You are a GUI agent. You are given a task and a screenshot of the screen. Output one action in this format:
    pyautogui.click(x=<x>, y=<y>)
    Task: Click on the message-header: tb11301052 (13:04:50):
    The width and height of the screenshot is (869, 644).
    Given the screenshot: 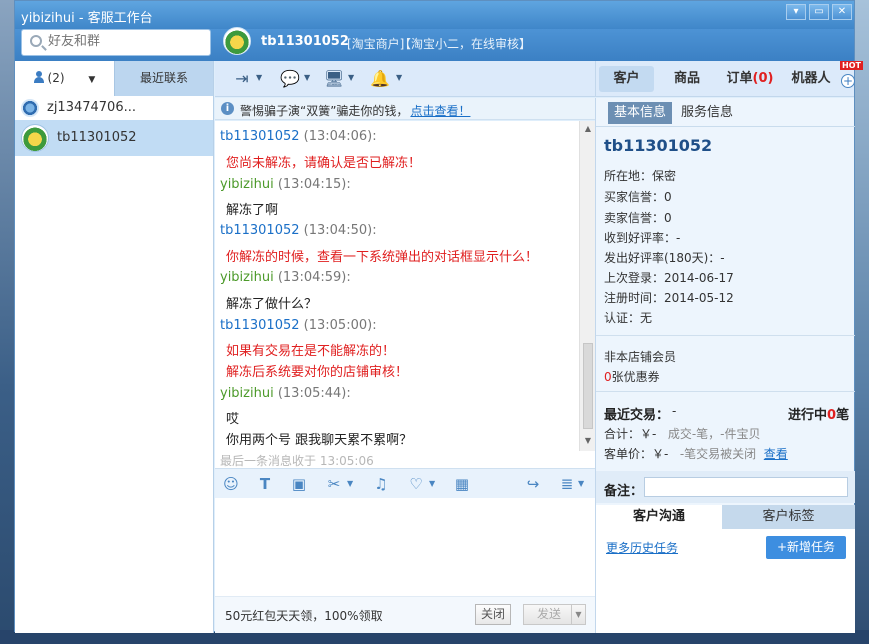 What is the action you would take?
    pyautogui.click(x=298, y=230)
    